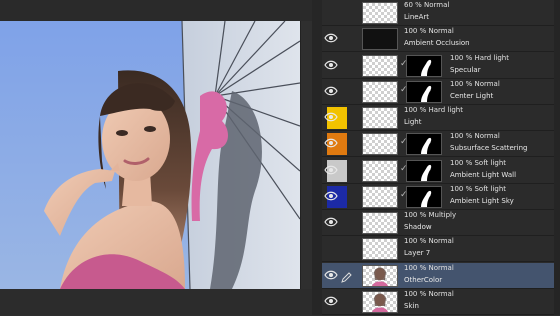 This screenshot has width=560, height=316. I want to click on panel-divider, so click(317, 157).